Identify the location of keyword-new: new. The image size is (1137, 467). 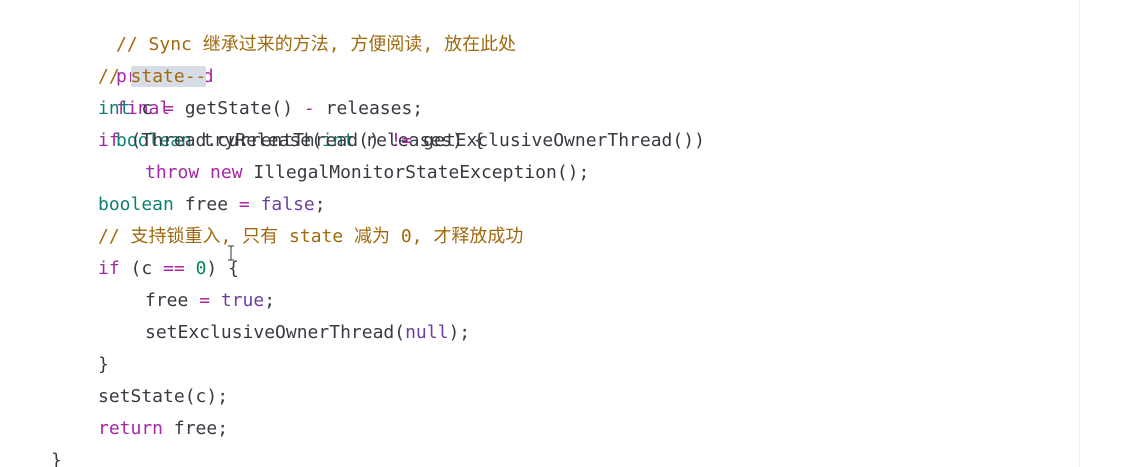
(226, 172).